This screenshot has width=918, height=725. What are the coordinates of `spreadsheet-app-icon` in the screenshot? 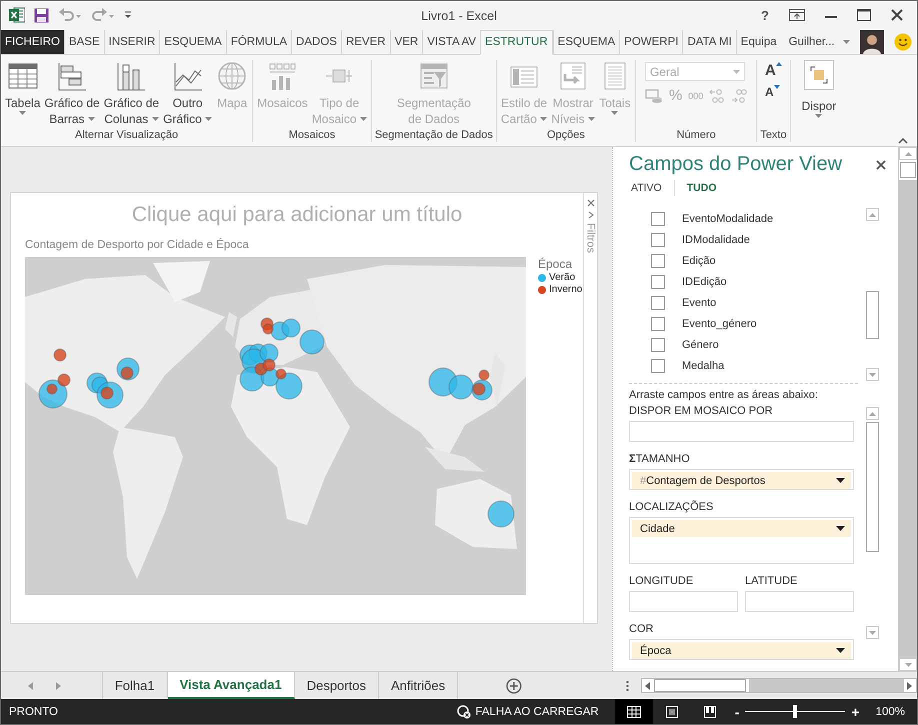 It's located at (17, 15).